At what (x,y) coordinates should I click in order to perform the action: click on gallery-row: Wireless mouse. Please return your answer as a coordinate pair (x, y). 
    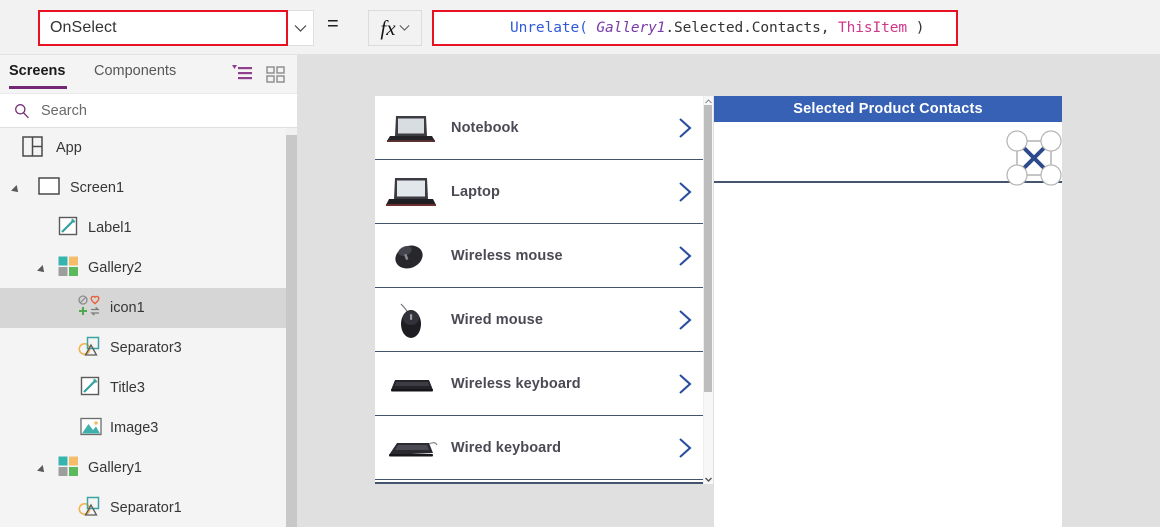
    Looking at the image, I should click on (542, 256).